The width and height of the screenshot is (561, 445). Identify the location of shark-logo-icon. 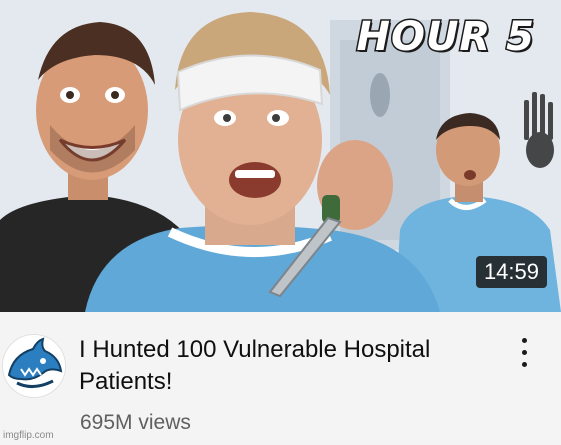
(34, 366).